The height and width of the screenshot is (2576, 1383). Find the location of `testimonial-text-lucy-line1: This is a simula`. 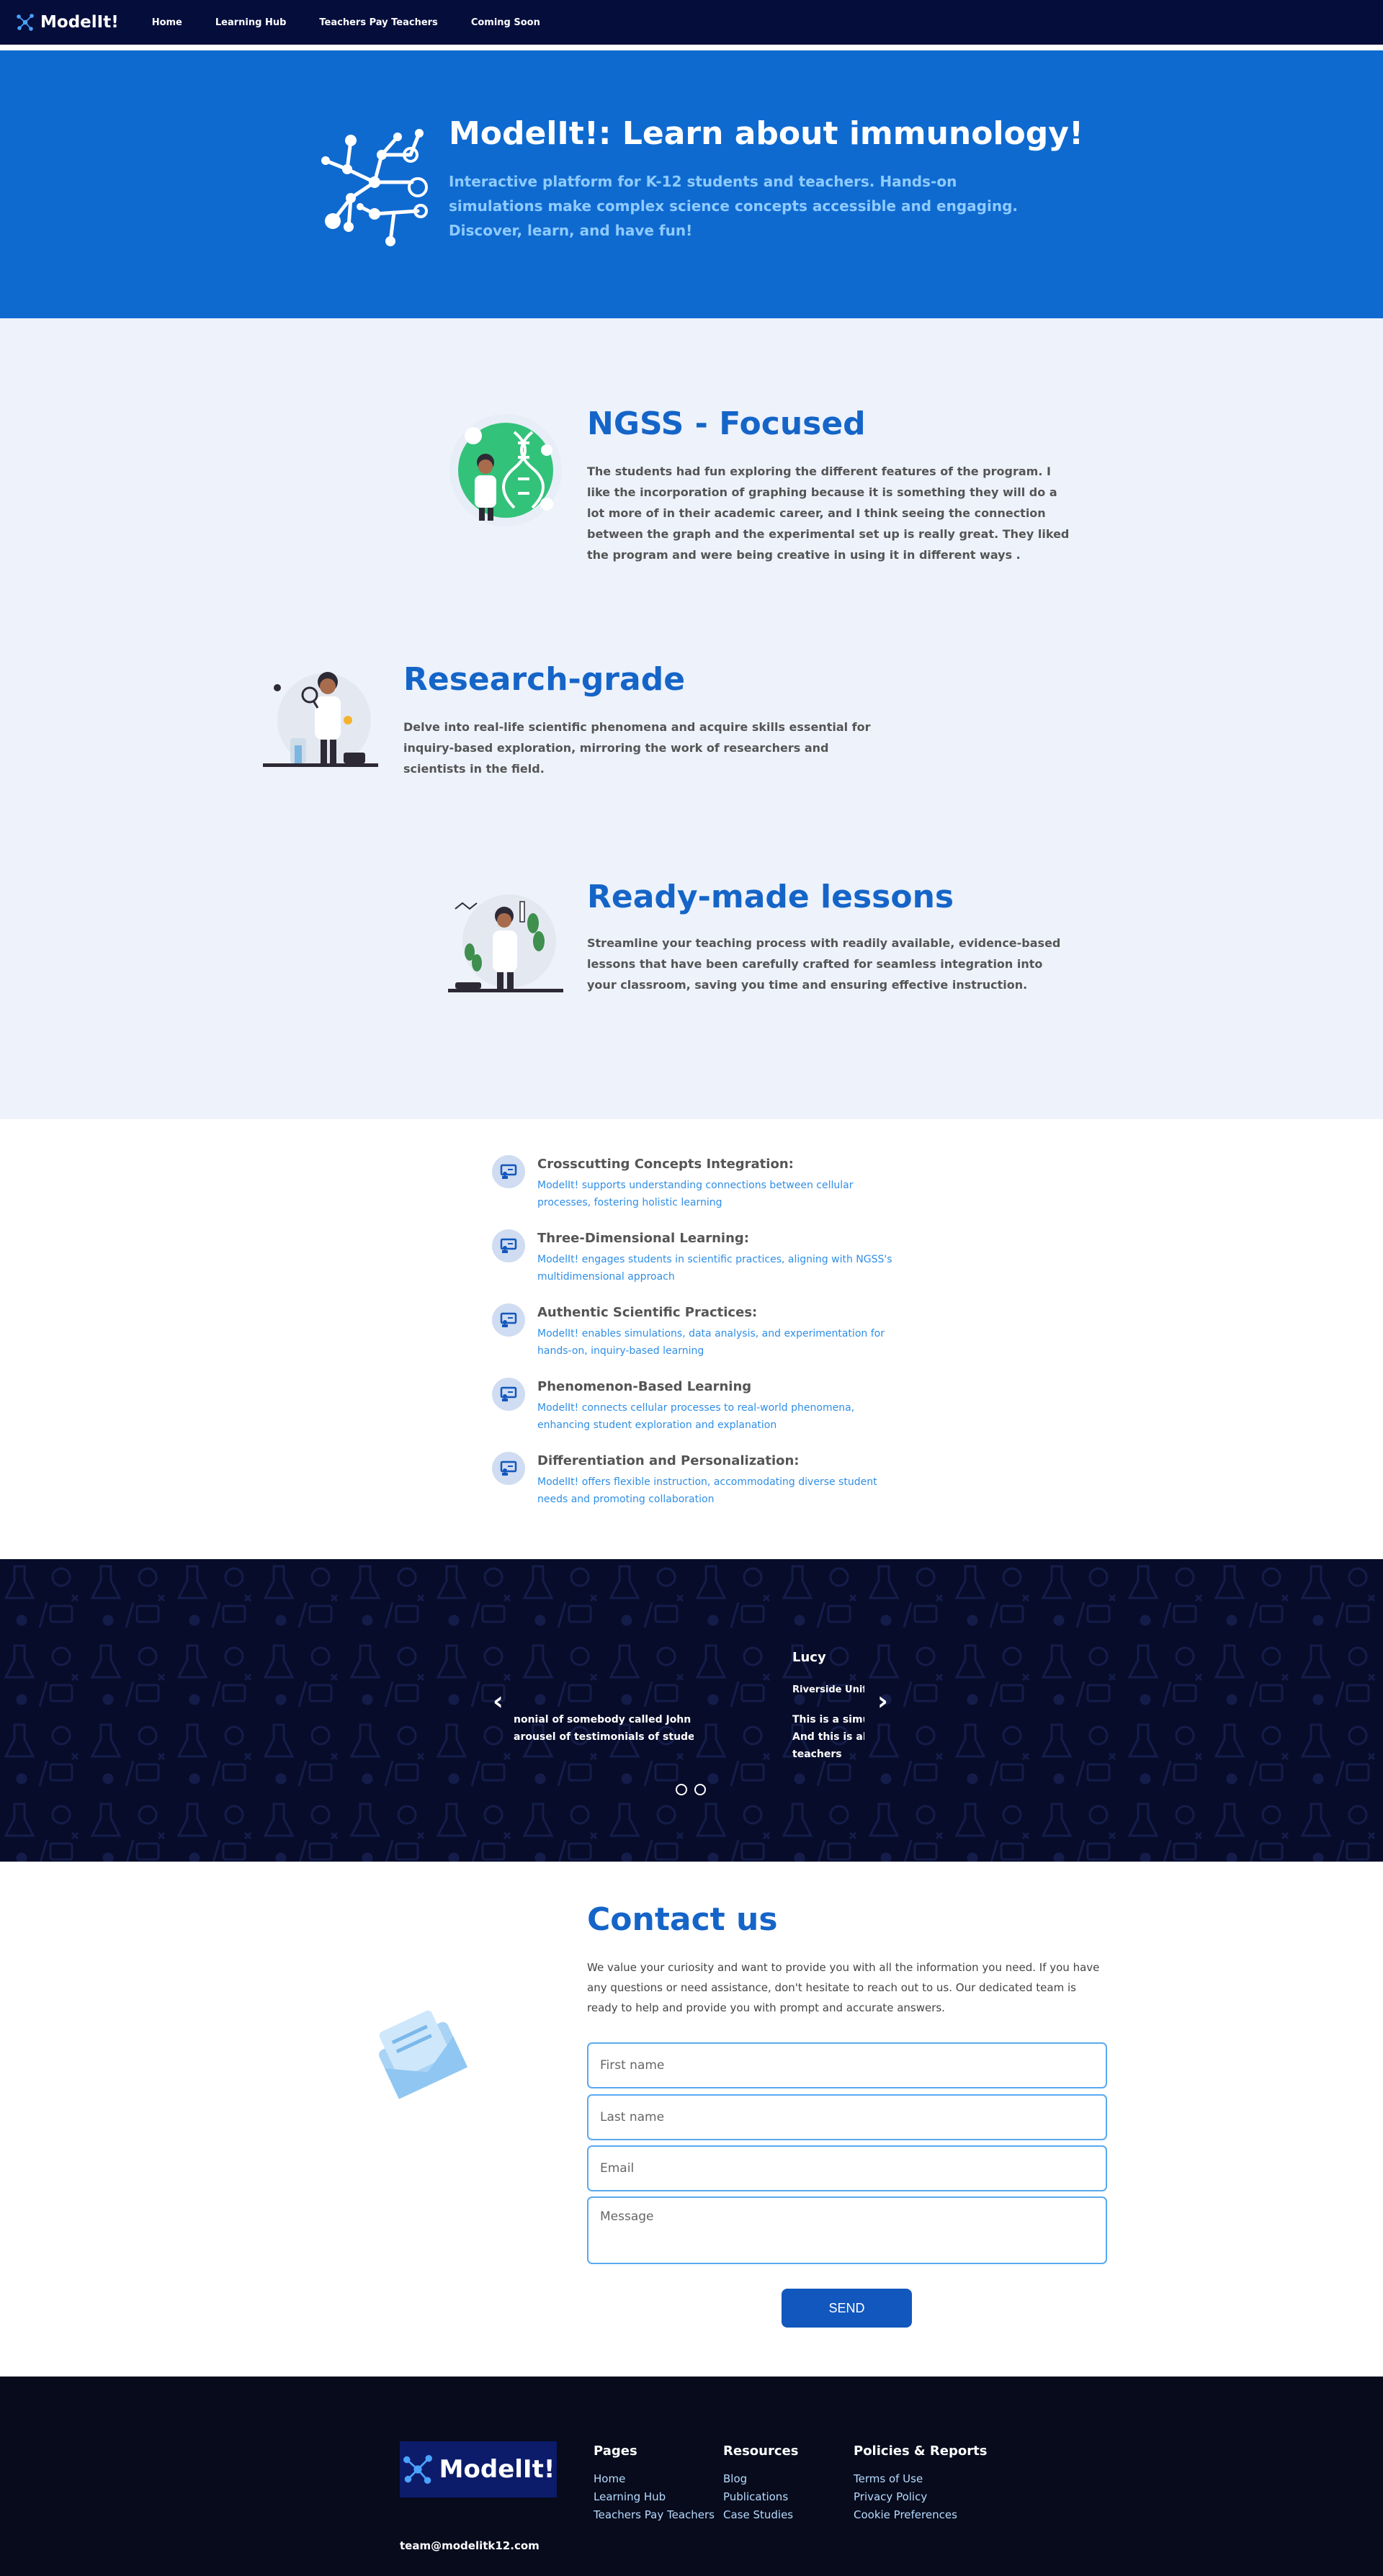

testimonial-text-lucy-line1: This is a simula is located at coordinates (828, 1719).